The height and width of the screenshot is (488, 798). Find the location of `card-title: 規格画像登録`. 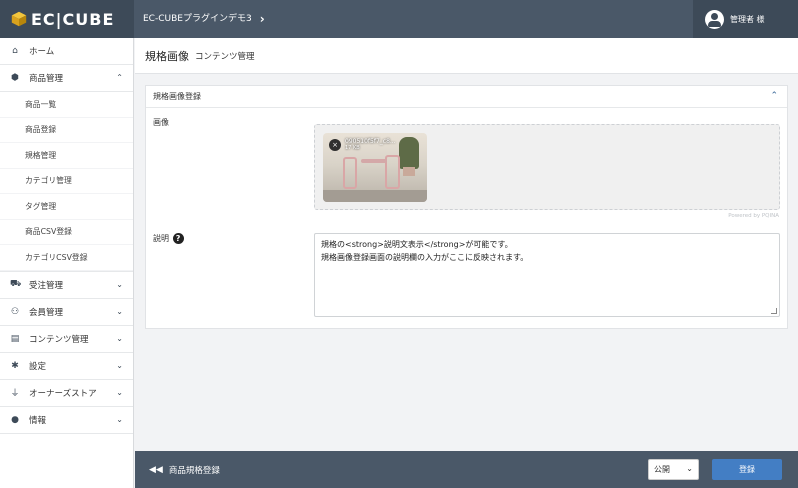

card-title: 規格画像登録 is located at coordinates (177, 96).